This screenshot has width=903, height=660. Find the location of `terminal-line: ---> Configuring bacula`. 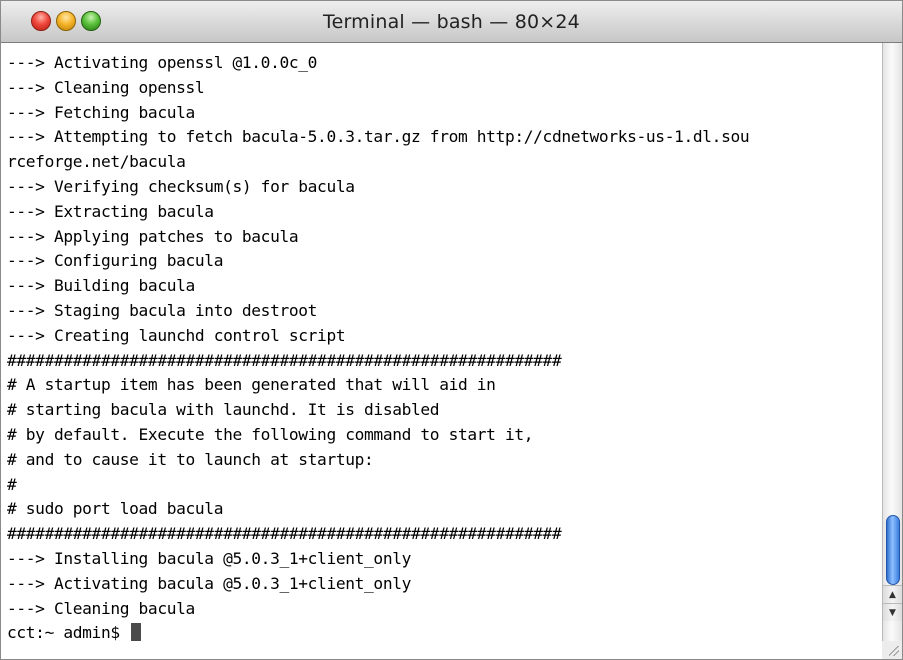

terminal-line: ---> Configuring bacula is located at coordinates (115, 261).